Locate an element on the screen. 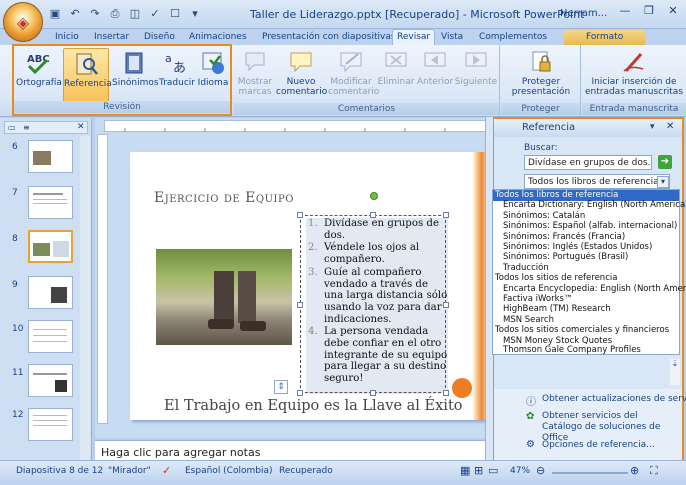  dropdown-option: Sinónimos: Inglés (Estados Unidos) is located at coordinates (577, 247).